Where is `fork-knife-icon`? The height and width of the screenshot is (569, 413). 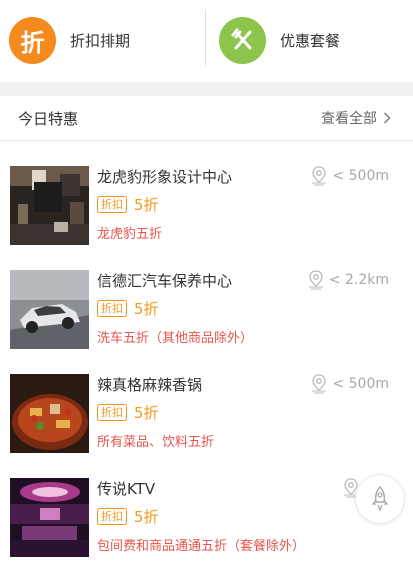
fork-knife-icon is located at coordinates (242, 40).